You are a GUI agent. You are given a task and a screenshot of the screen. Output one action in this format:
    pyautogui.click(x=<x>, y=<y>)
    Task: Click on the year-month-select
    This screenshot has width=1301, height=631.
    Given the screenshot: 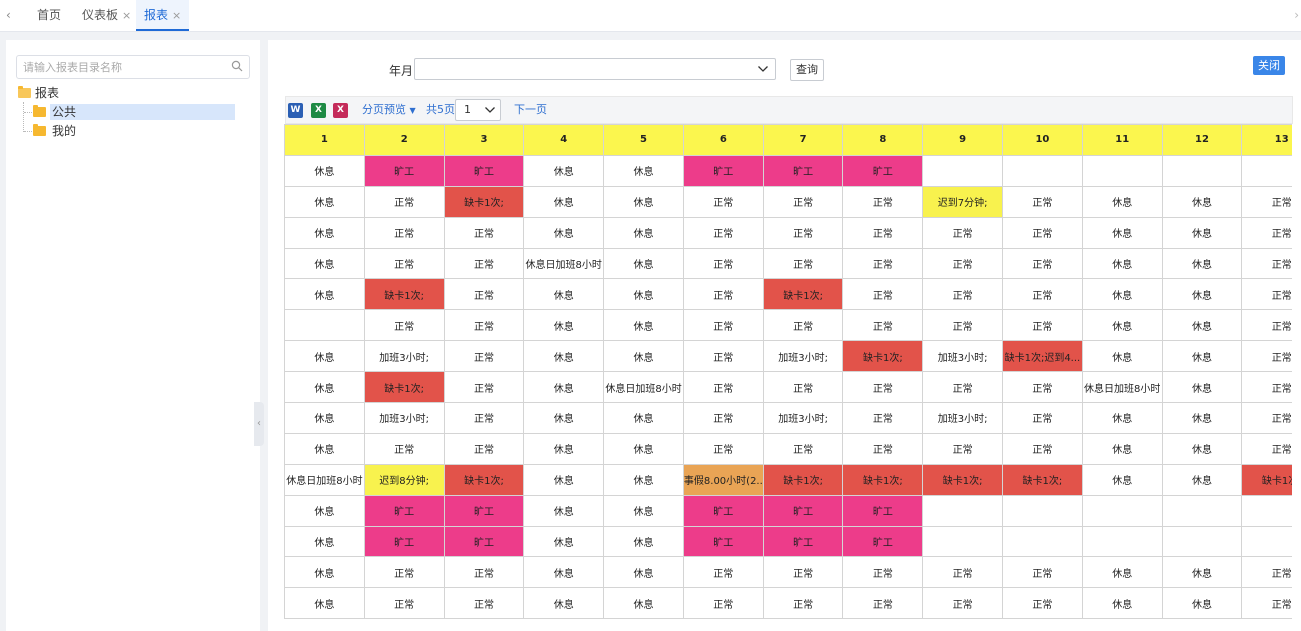 What is the action you would take?
    pyautogui.click(x=595, y=69)
    